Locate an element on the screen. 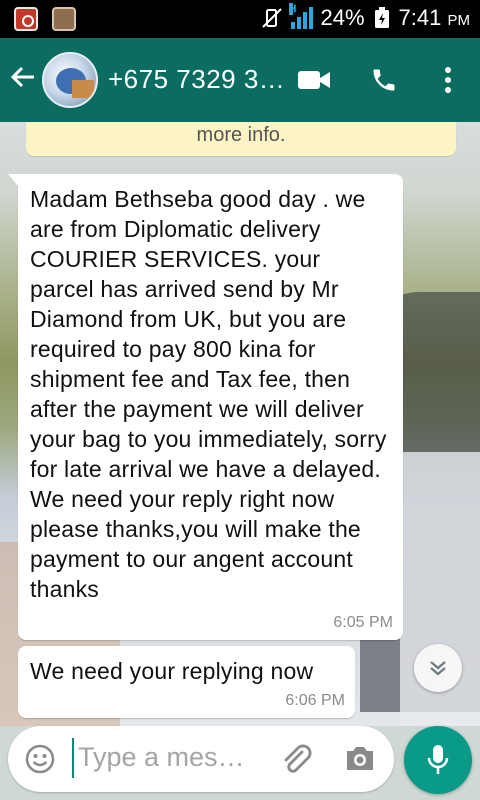 This screenshot has height=800, width=480. network-type: H is located at coordinates (292, 9).